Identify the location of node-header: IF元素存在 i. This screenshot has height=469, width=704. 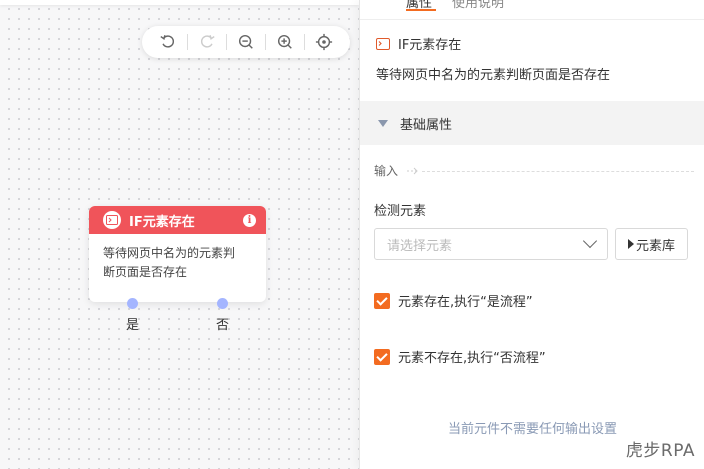
(177, 220).